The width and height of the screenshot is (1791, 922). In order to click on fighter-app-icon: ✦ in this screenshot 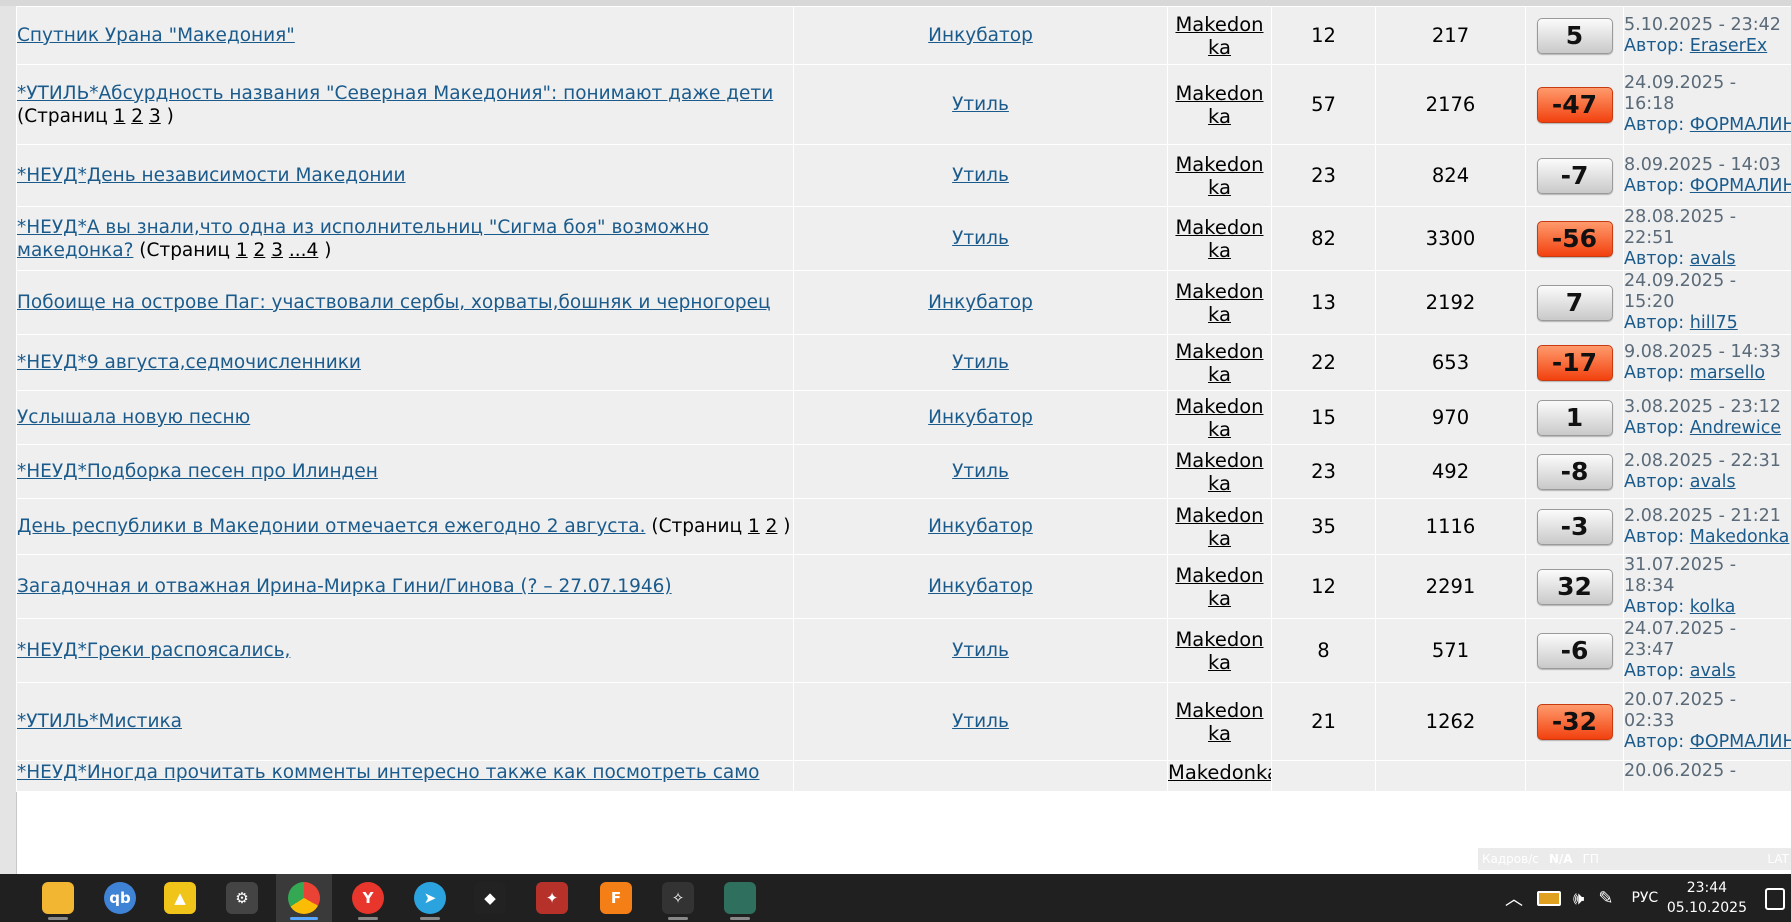, I will do `click(552, 898)`.